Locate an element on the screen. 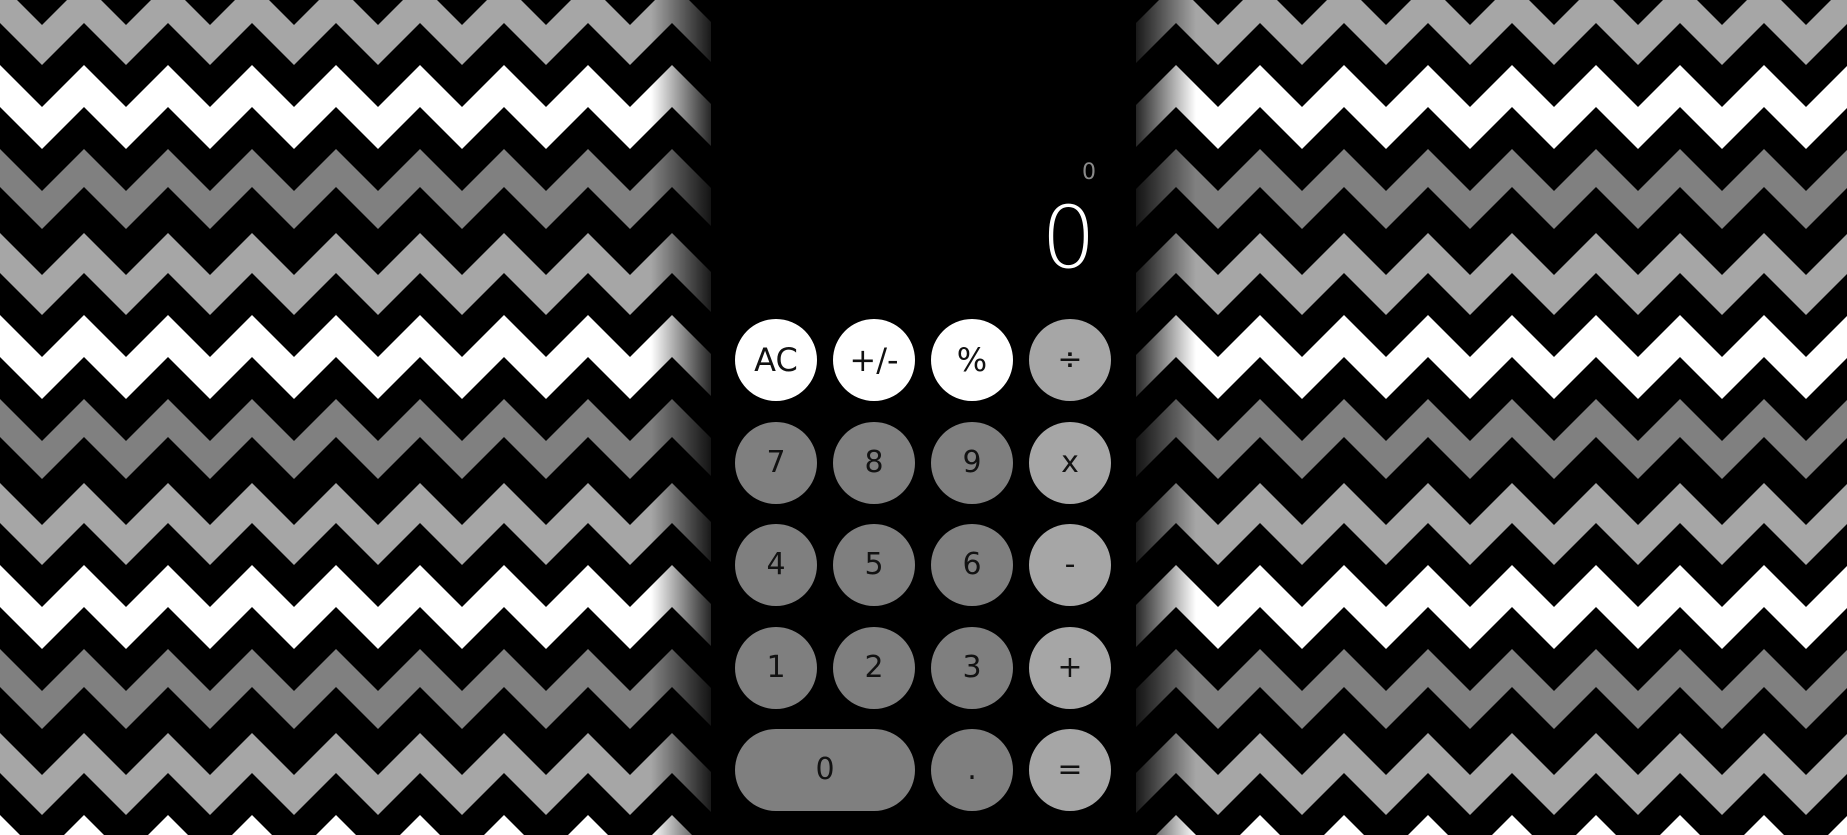 This screenshot has height=835, width=1847. digit-0-button: 0 is located at coordinates (825, 770).